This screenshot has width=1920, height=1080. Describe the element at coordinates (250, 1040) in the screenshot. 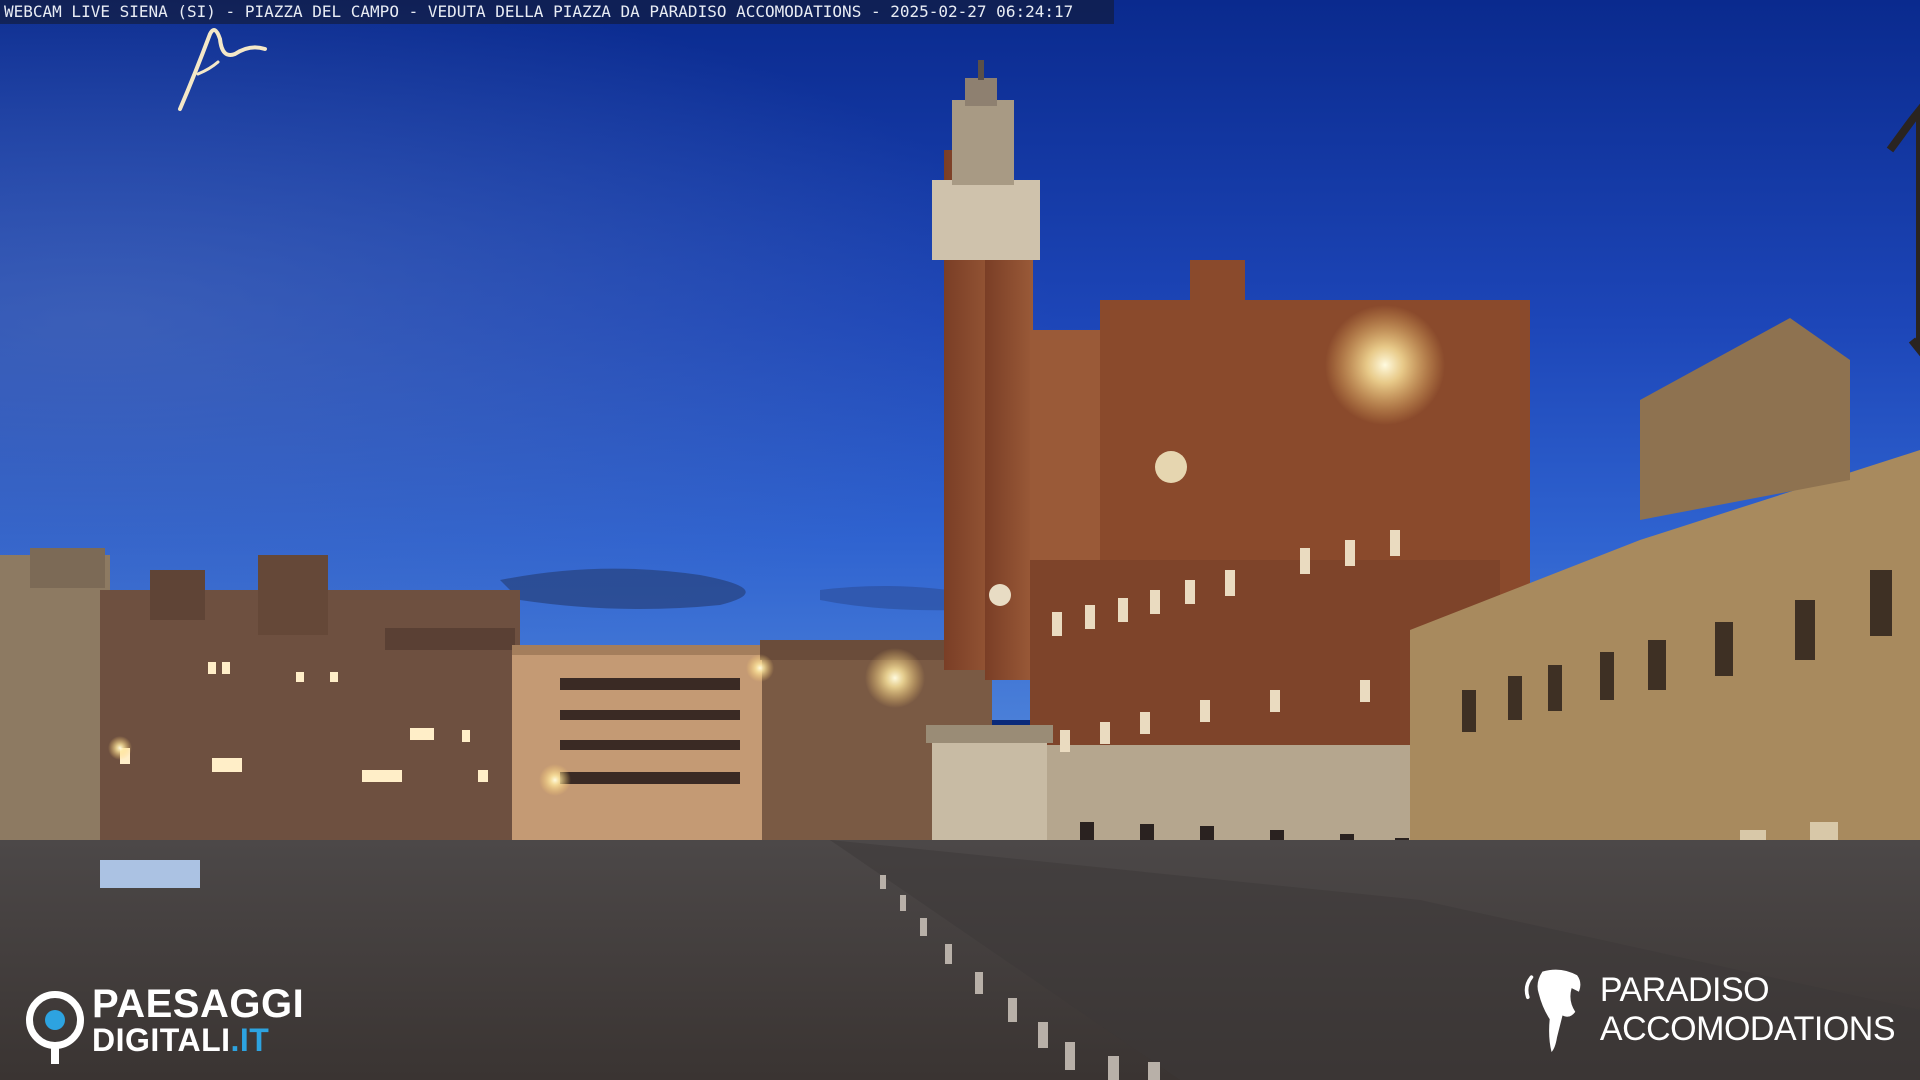

I see `logo-left-tld: .IT` at that location.